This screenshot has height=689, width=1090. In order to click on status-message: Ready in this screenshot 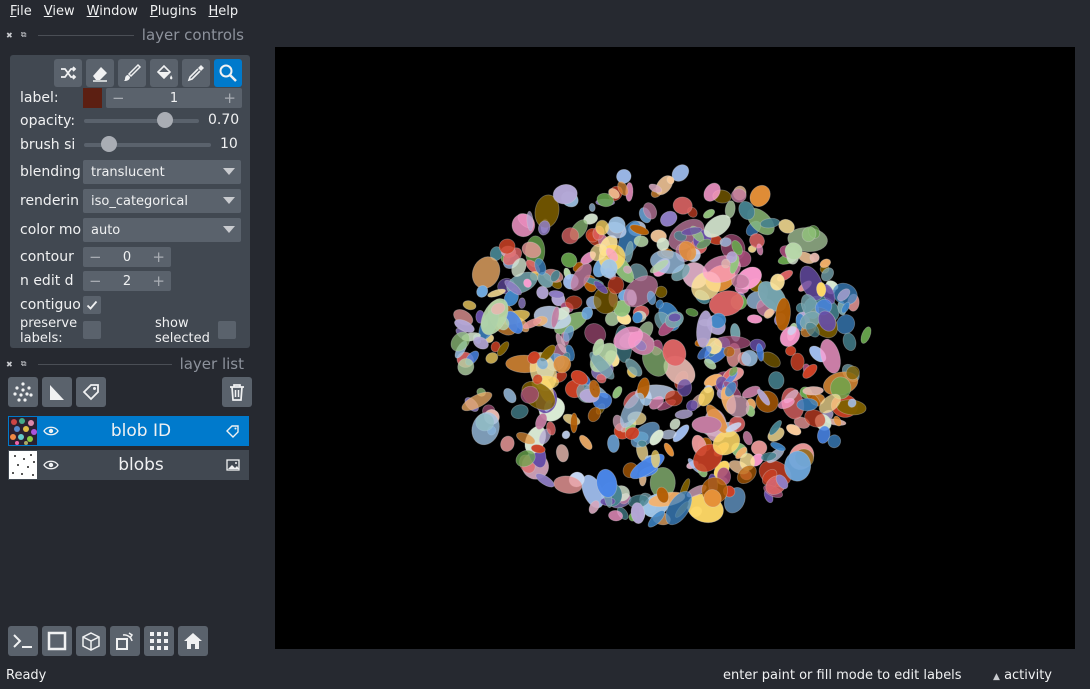, I will do `click(26, 675)`.